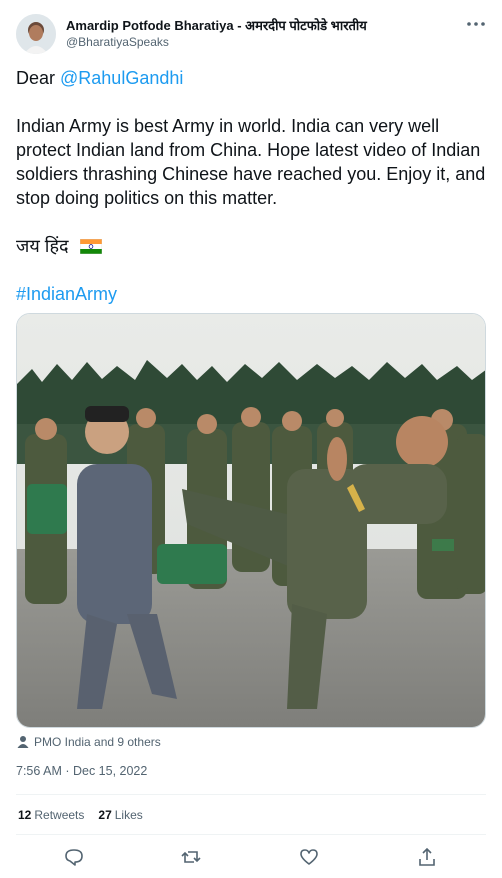 The width and height of the screenshot is (502, 878). I want to click on tagged-users: PMO India and 9 others, so click(88, 742).